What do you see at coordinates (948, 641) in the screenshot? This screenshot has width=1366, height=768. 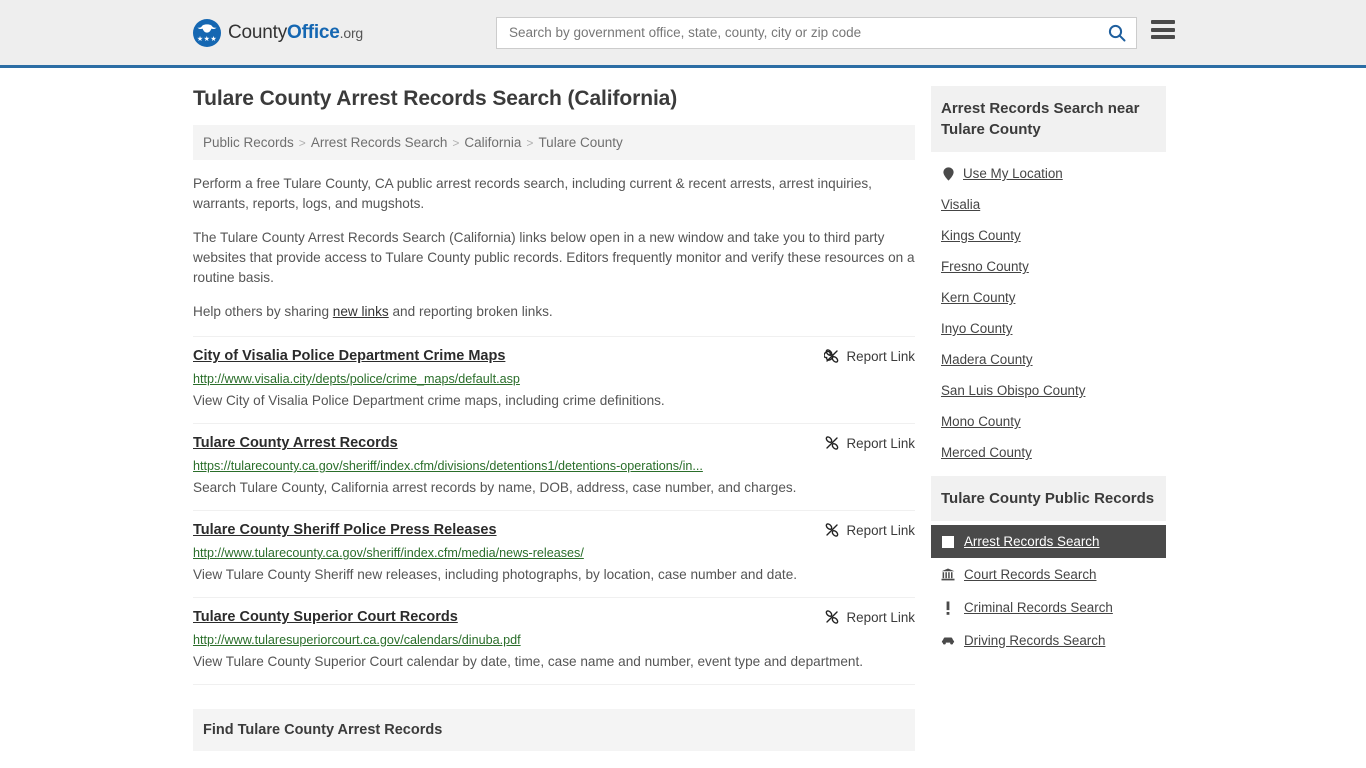 I see `car-icon` at bounding box center [948, 641].